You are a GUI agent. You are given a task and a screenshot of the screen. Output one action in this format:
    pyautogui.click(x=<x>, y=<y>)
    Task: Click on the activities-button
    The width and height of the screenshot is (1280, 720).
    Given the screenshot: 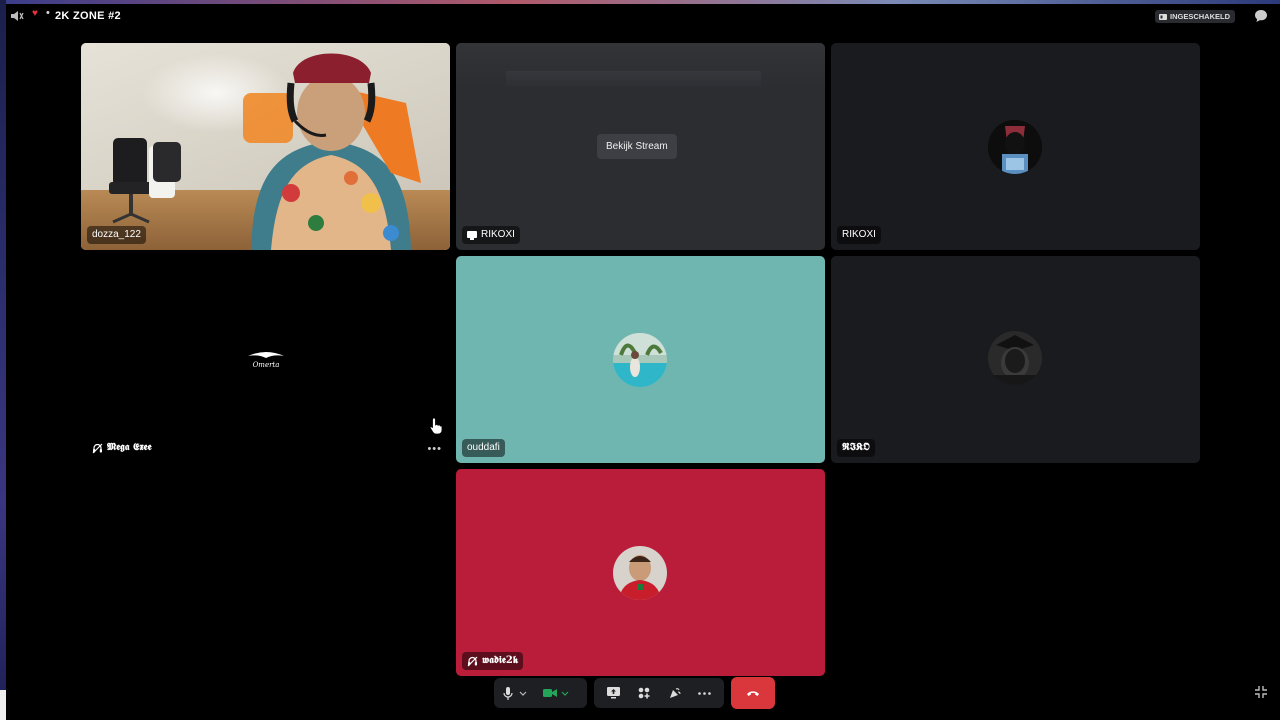 What is the action you would take?
    pyautogui.click(x=644, y=693)
    